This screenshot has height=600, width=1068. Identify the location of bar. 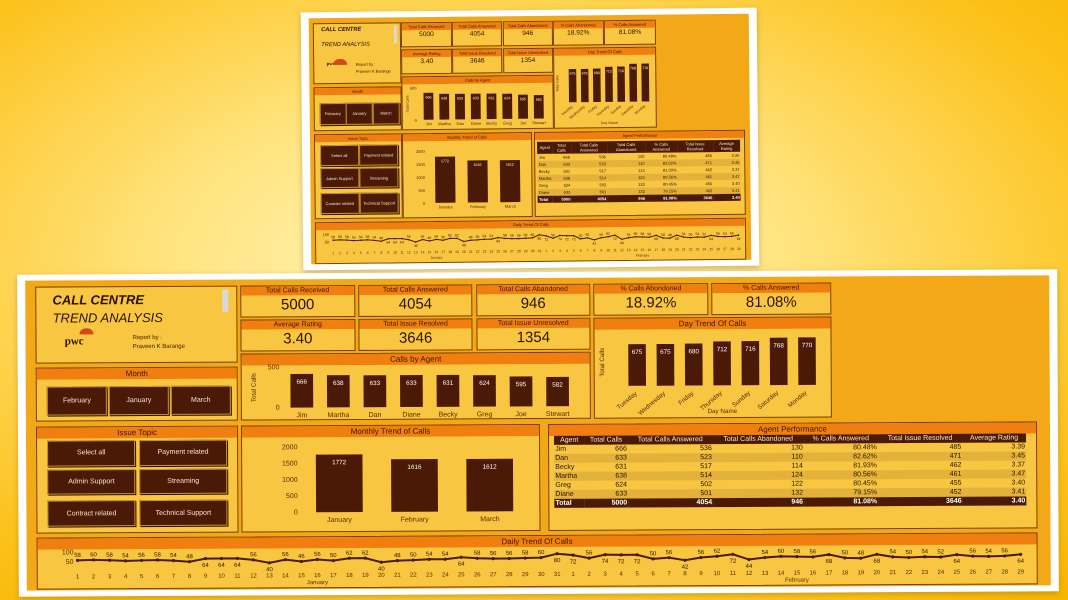
(445, 179).